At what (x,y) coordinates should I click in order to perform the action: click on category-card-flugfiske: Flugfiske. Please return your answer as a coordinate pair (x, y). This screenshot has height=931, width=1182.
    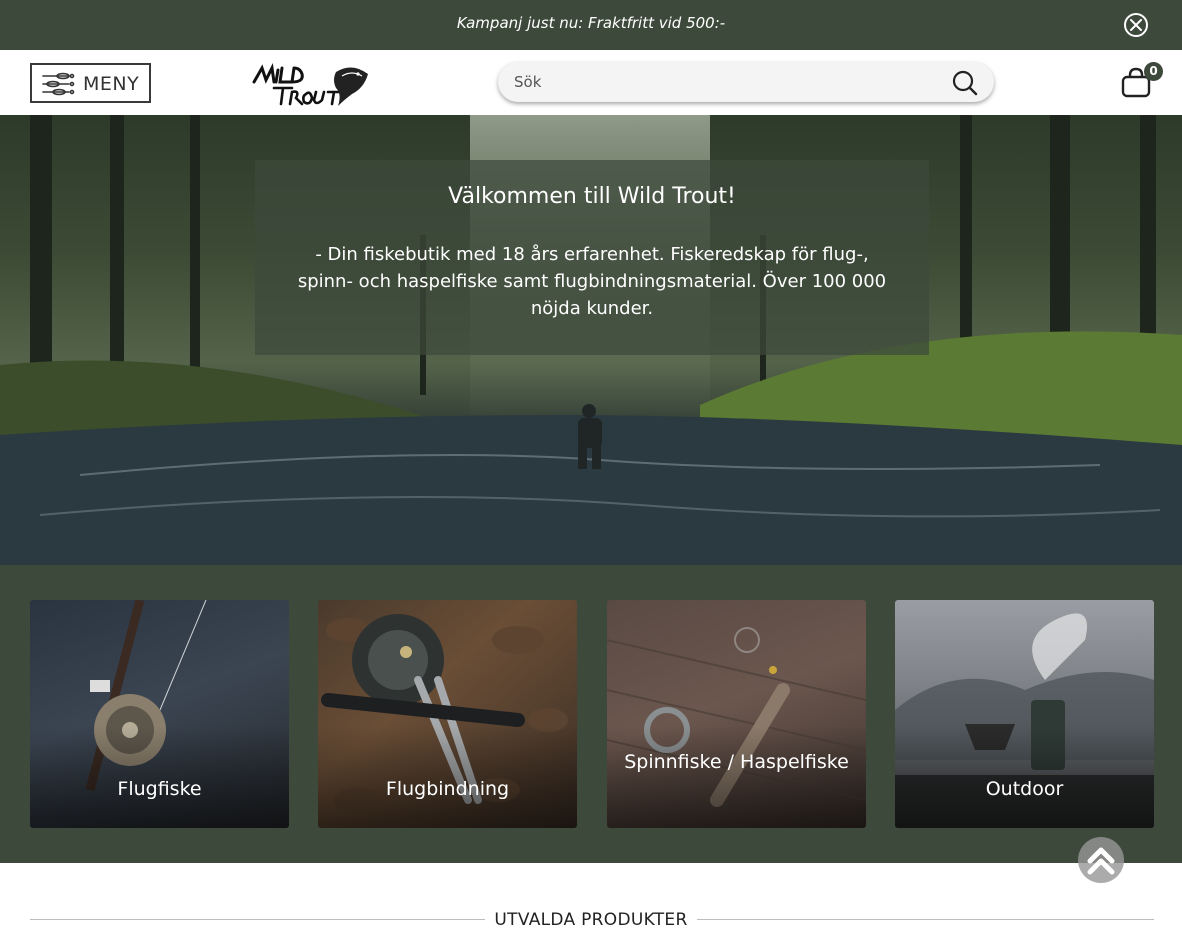
    Looking at the image, I should click on (159, 714).